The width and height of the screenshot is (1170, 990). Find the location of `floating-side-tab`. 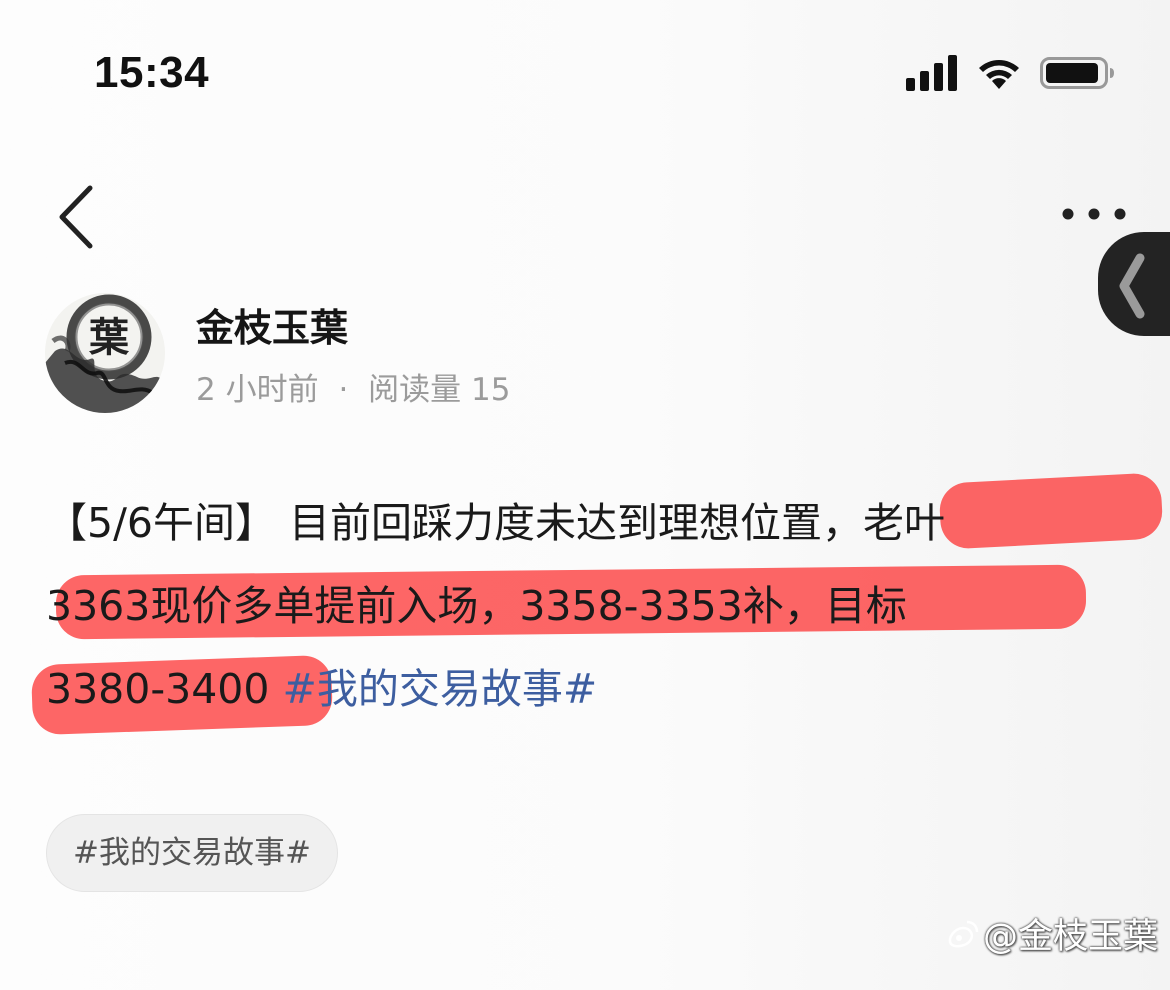

floating-side-tab is located at coordinates (1134, 284).